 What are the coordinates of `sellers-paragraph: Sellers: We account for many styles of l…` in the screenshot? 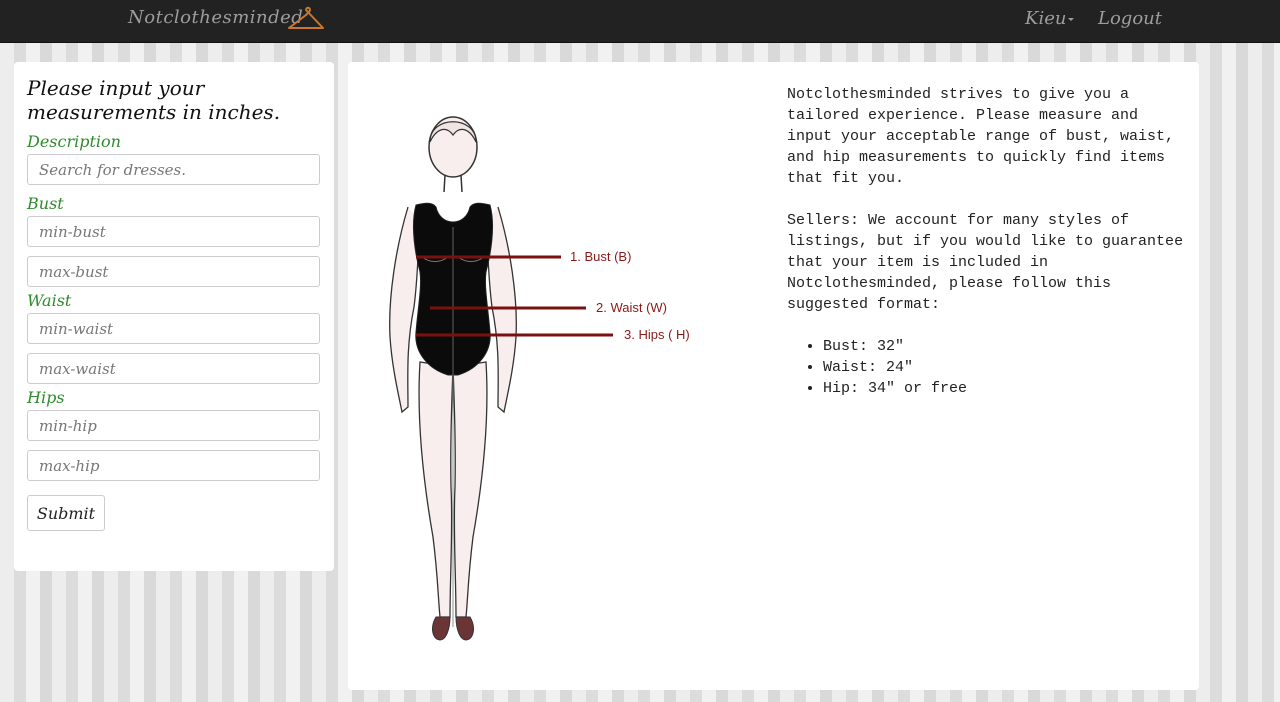 It's located at (985, 262).